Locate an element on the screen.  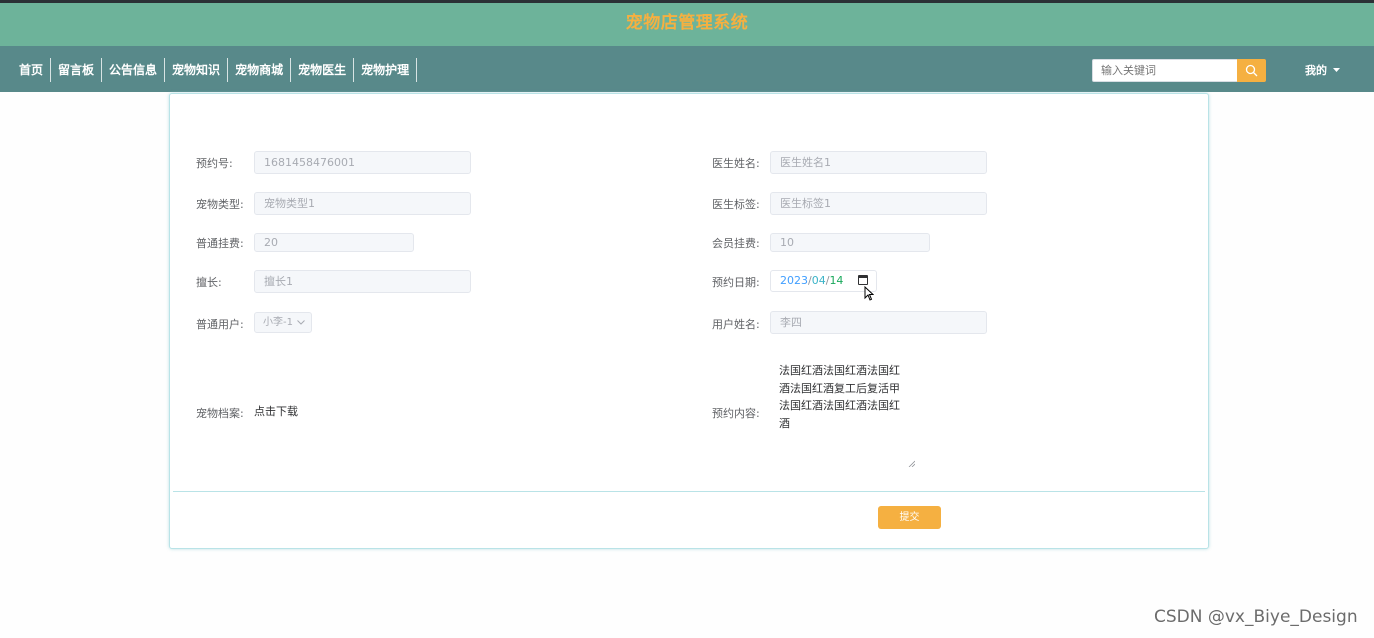
site-header: 宠物店管理系统 is located at coordinates (687, 24).